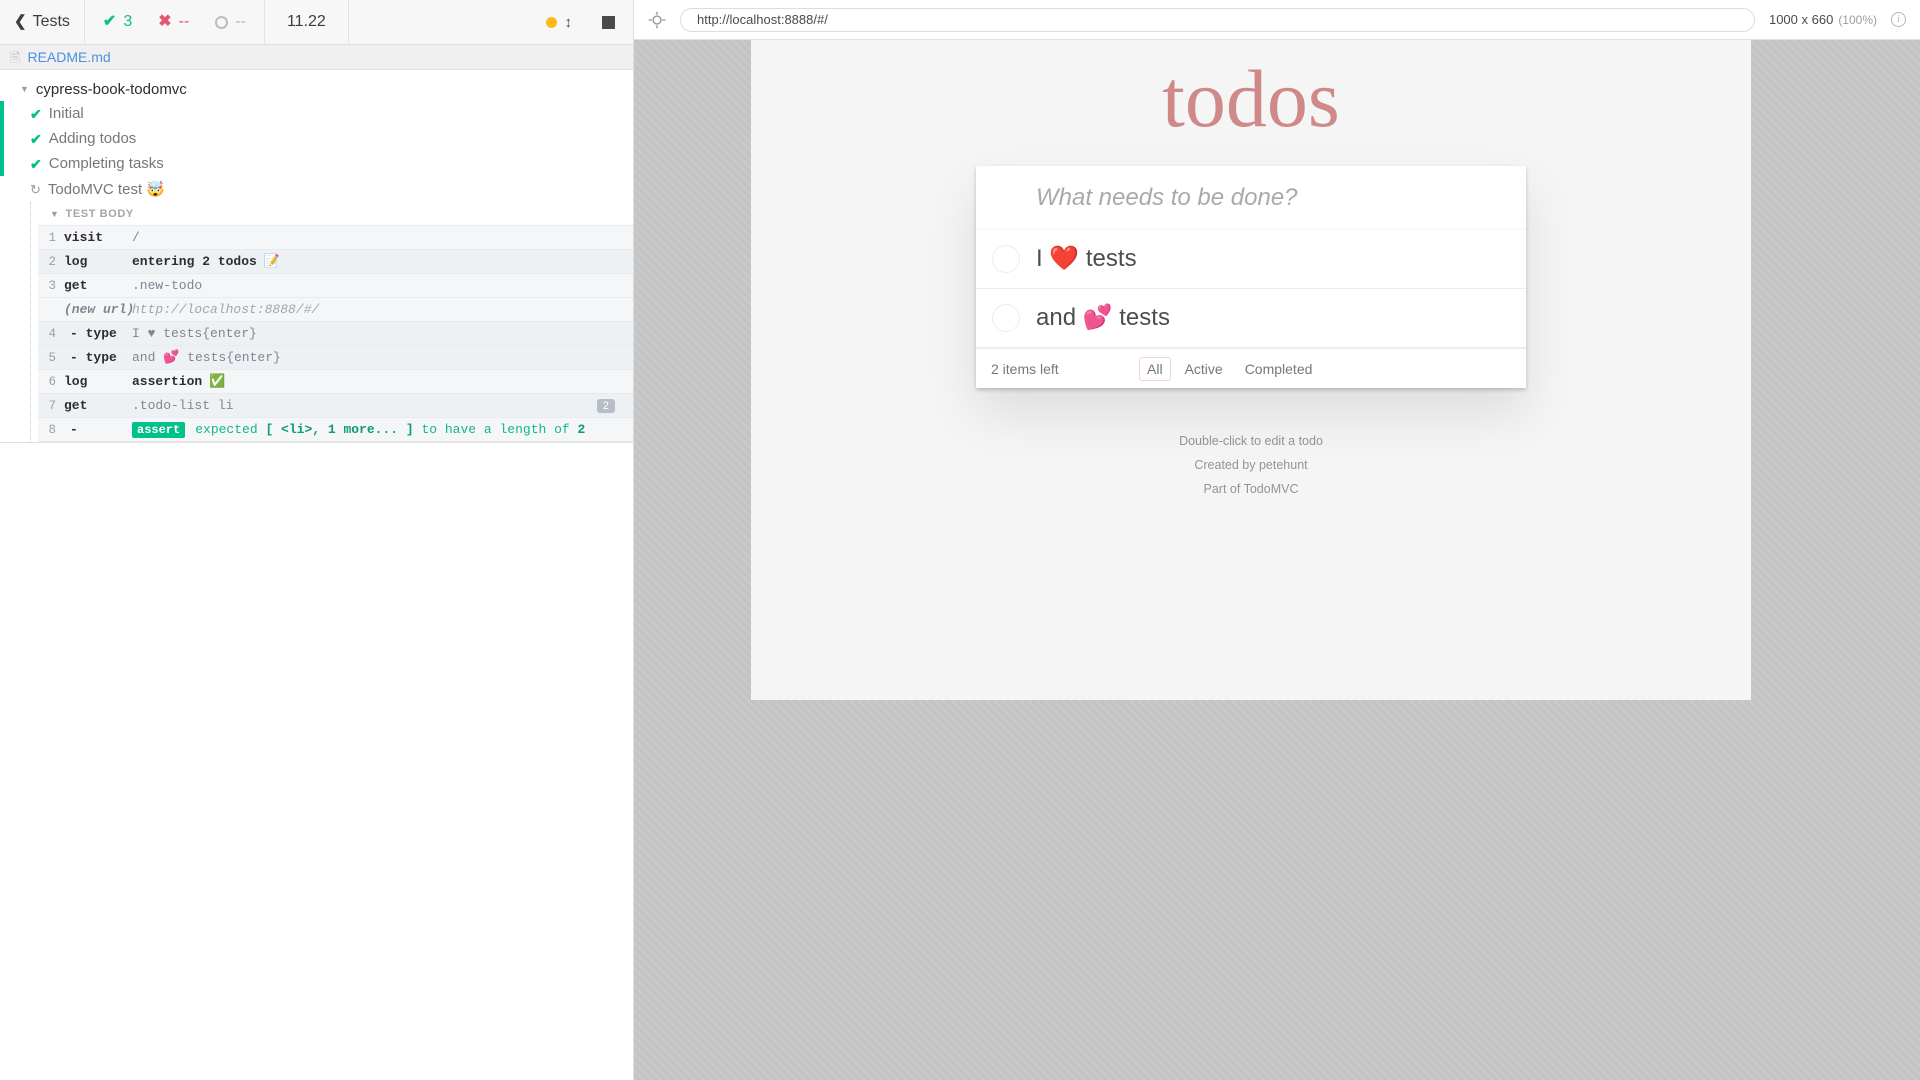 This screenshot has width=1920, height=1080. What do you see at coordinates (316, 163) in the screenshot?
I see `test-item-completing-tasks: ✔ Completing tasks` at bounding box center [316, 163].